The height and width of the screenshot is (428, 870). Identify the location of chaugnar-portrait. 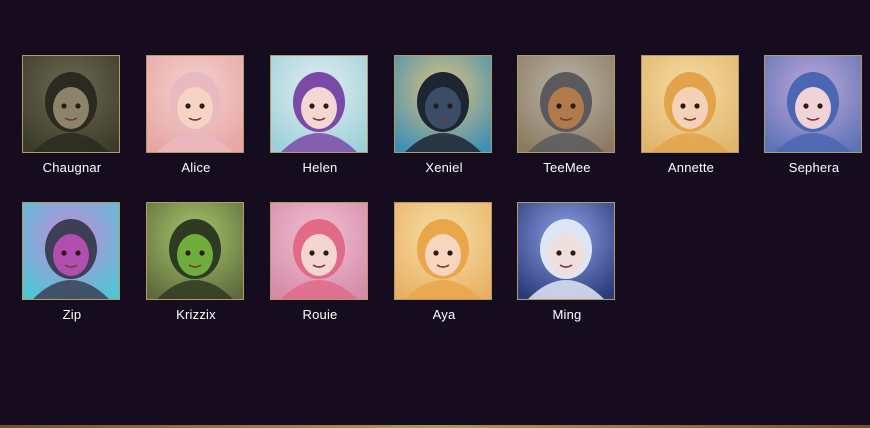
(71, 104).